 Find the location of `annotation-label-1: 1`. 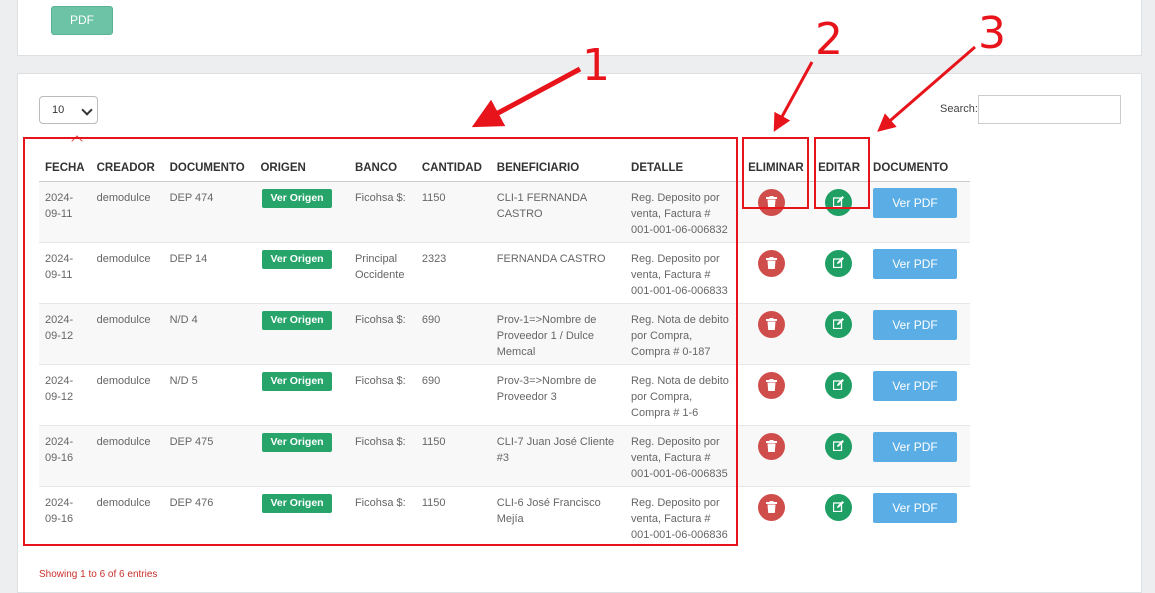

annotation-label-1: 1 is located at coordinates (596, 65).